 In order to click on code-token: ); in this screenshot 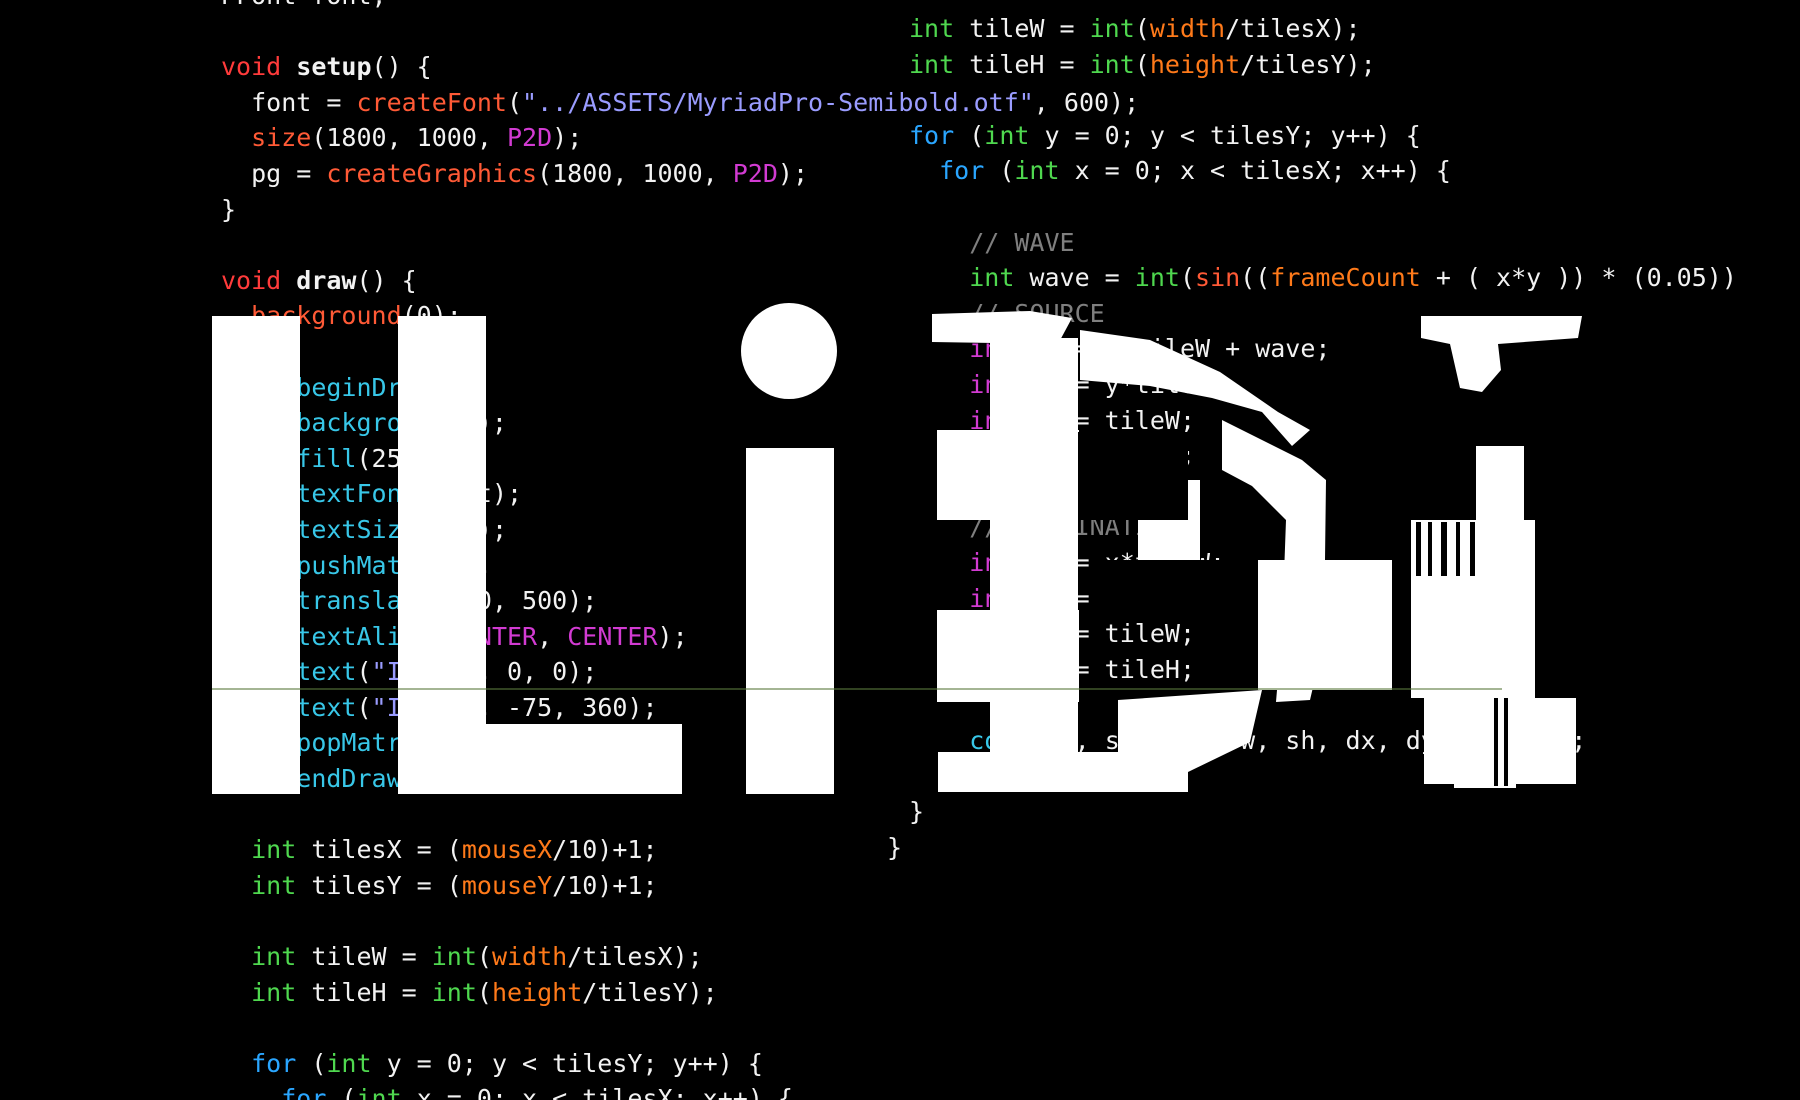, I will do `click(567, 138)`.